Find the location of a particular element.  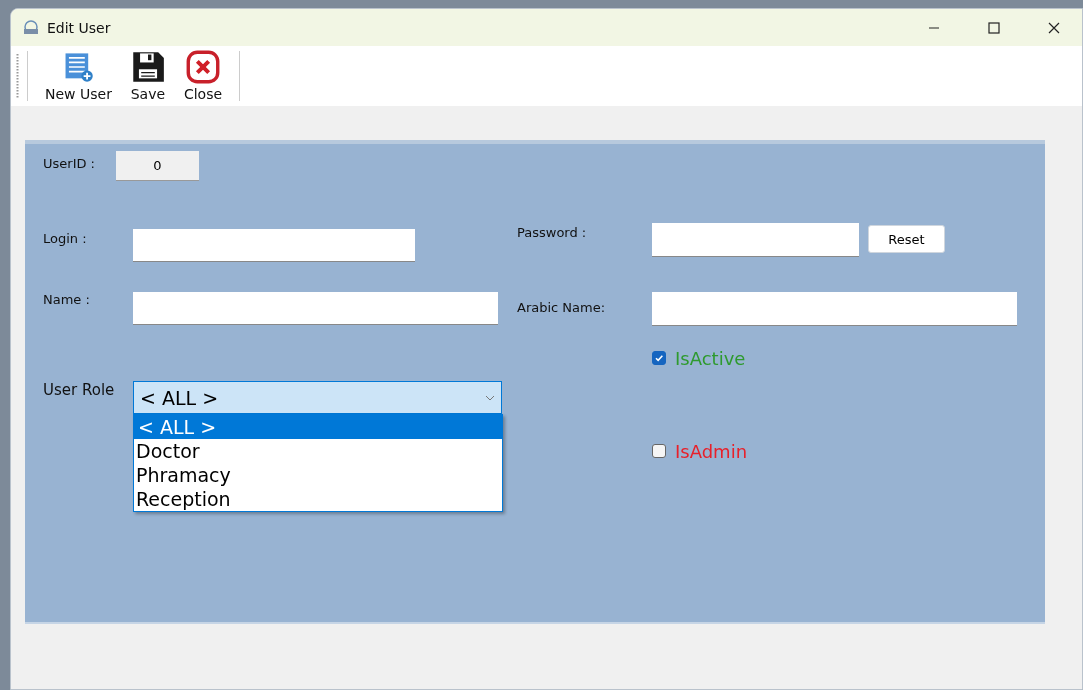

checkbox-label: IsAdmin is located at coordinates (711, 451).